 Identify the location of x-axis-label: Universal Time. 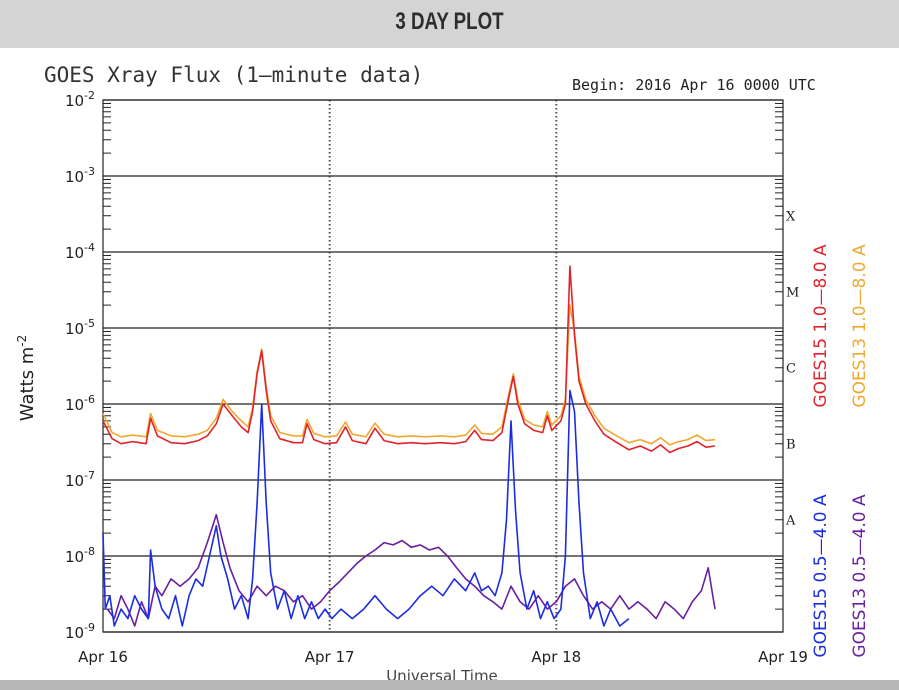
(442, 673).